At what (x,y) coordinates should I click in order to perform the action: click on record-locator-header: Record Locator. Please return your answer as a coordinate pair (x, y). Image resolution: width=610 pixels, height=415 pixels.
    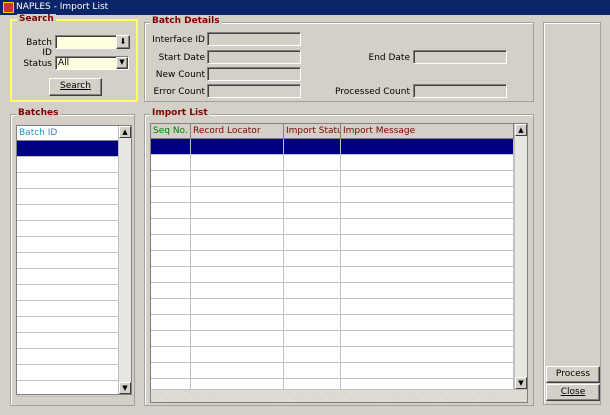
    Looking at the image, I should click on (237, 131).